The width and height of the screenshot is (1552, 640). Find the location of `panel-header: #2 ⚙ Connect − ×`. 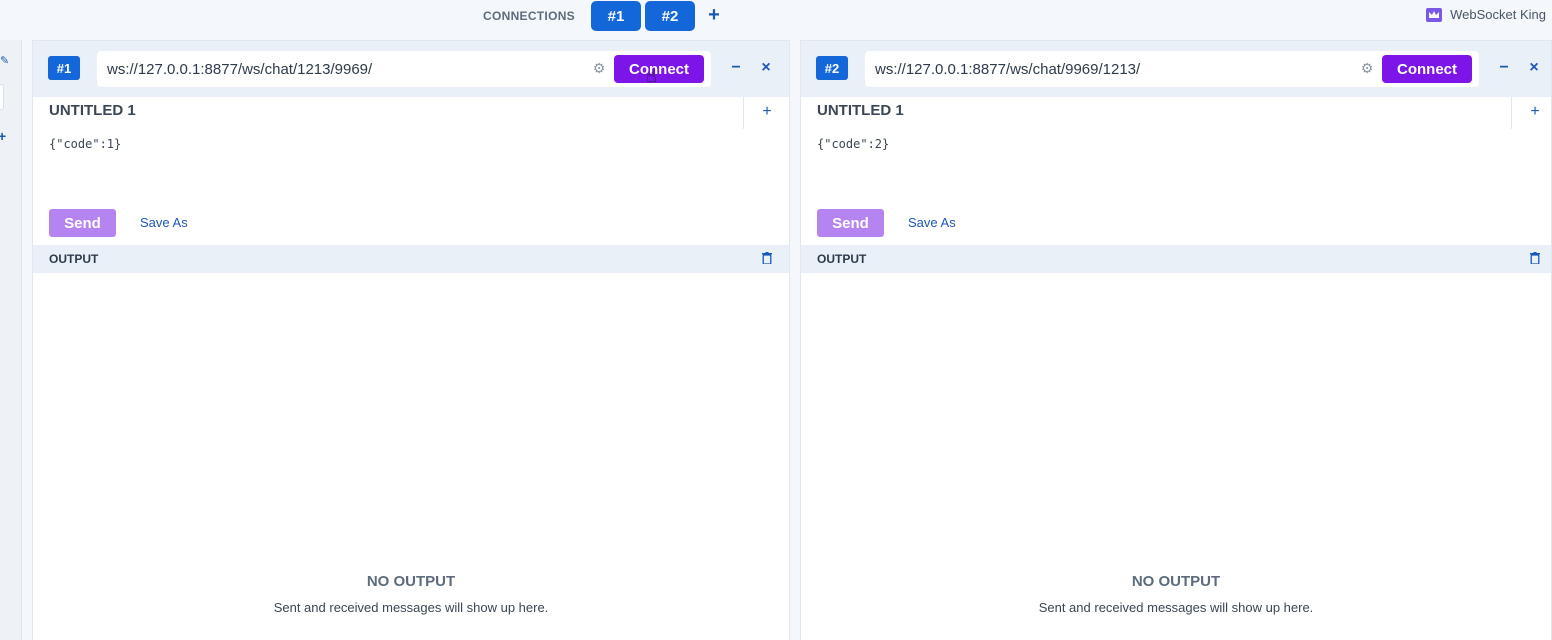

panel-header: #2 ⚙ Connect − × is located at coordinates (1176, 69).